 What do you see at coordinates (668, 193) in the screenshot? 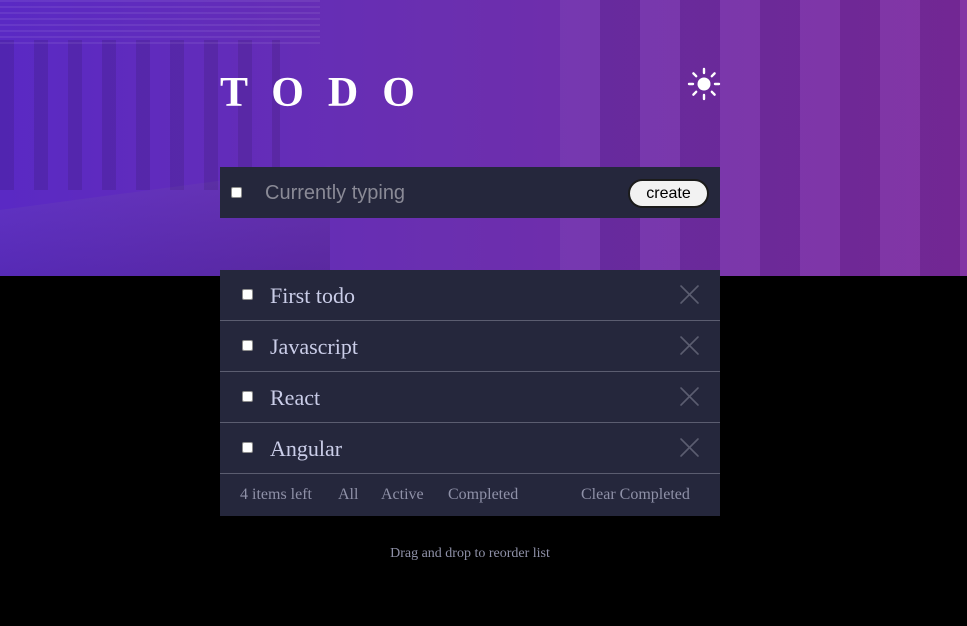
I see `create-button: create` at bounding box center [668, 193].